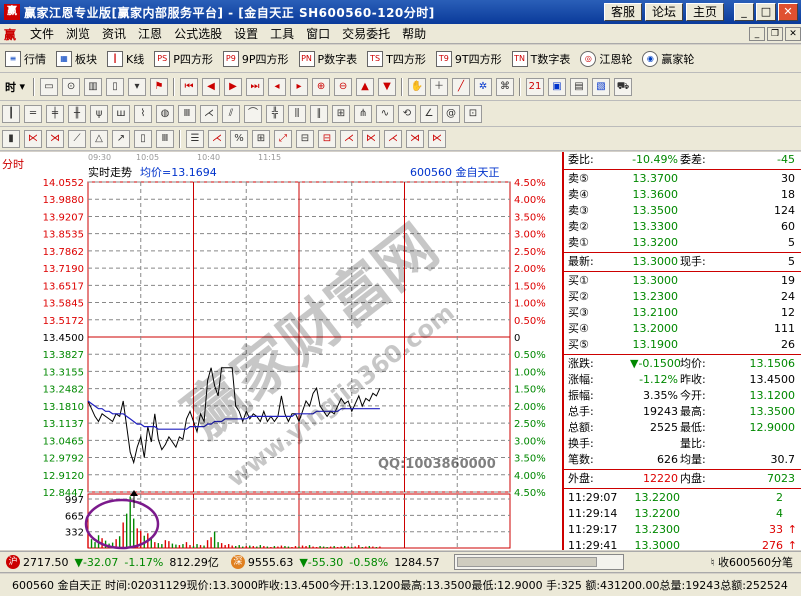 The image size is (801, 596). What do you see at coordinates (246, 33) in the screenshot?
I see `menu-settings: 设置` at bounding box center [246, 33].